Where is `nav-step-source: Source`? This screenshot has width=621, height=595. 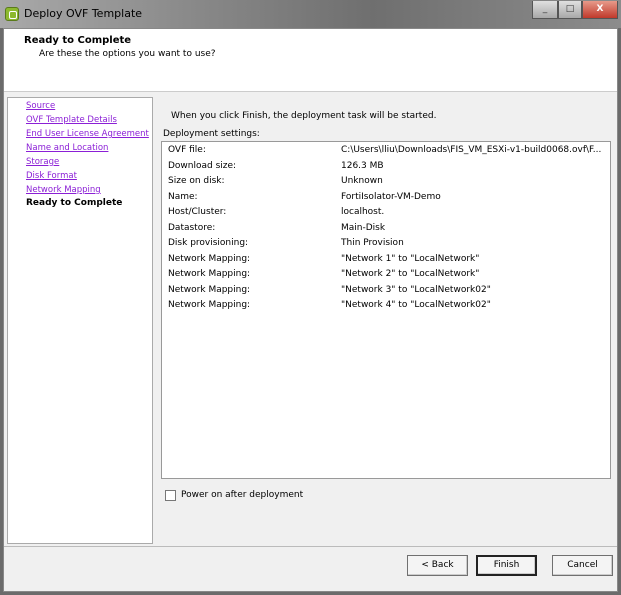 nav-step-source: Source is located at coordinates (40, 106).